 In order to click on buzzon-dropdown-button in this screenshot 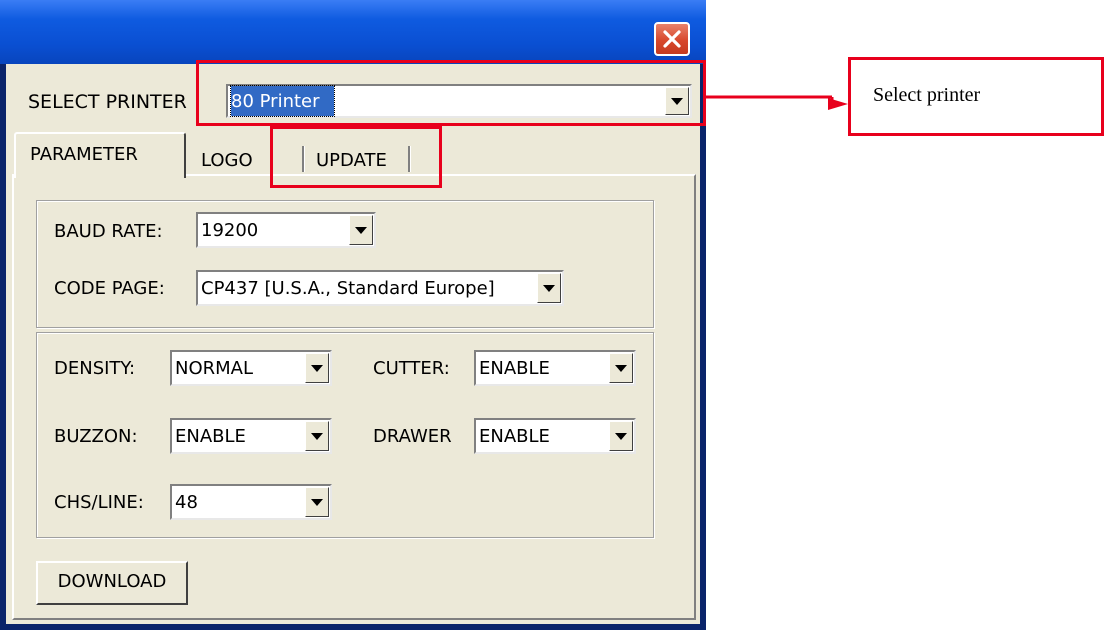, I will do `click(317, 436)`.